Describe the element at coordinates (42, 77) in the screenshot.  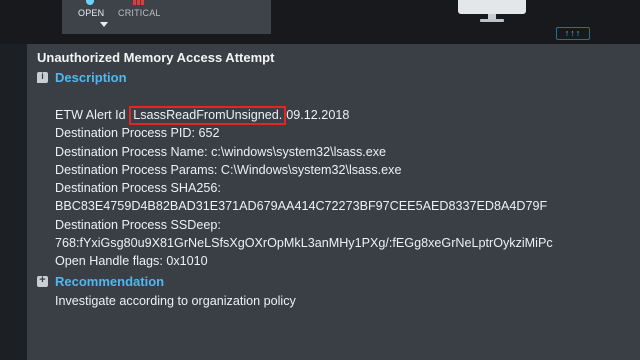
I see `info-icon` at that location.